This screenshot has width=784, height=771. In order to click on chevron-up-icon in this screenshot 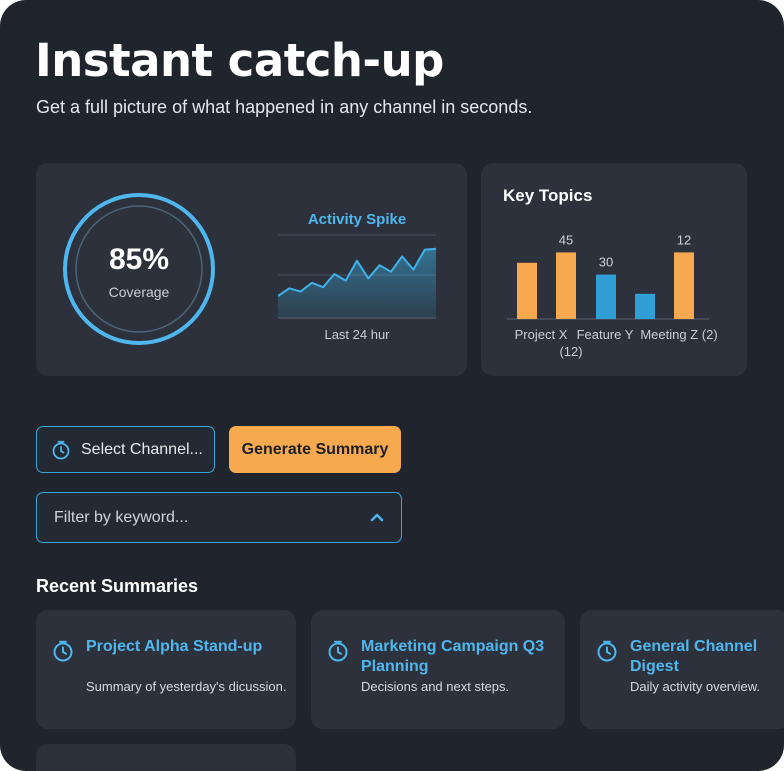, I will do `click(377, 517)`.